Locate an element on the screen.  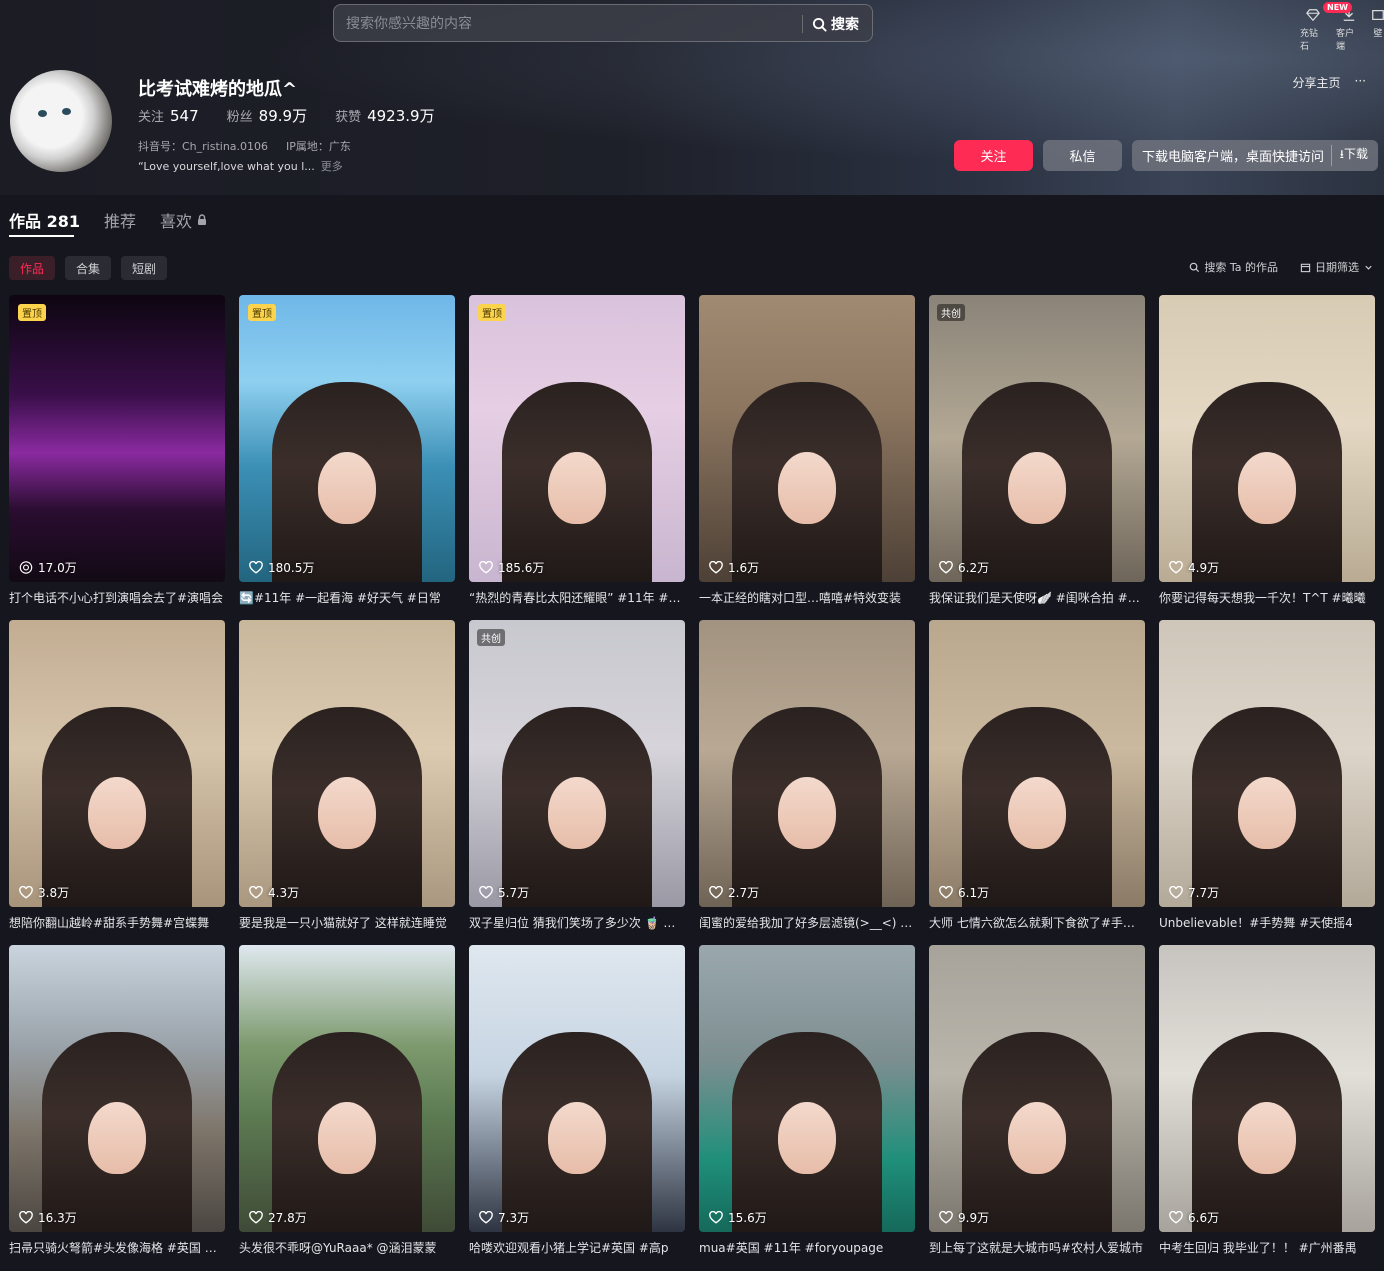
video-card: 1.6万一本正经的瞎对口型…嘻嘻#特效变装 is located at coordinates (807, 450).